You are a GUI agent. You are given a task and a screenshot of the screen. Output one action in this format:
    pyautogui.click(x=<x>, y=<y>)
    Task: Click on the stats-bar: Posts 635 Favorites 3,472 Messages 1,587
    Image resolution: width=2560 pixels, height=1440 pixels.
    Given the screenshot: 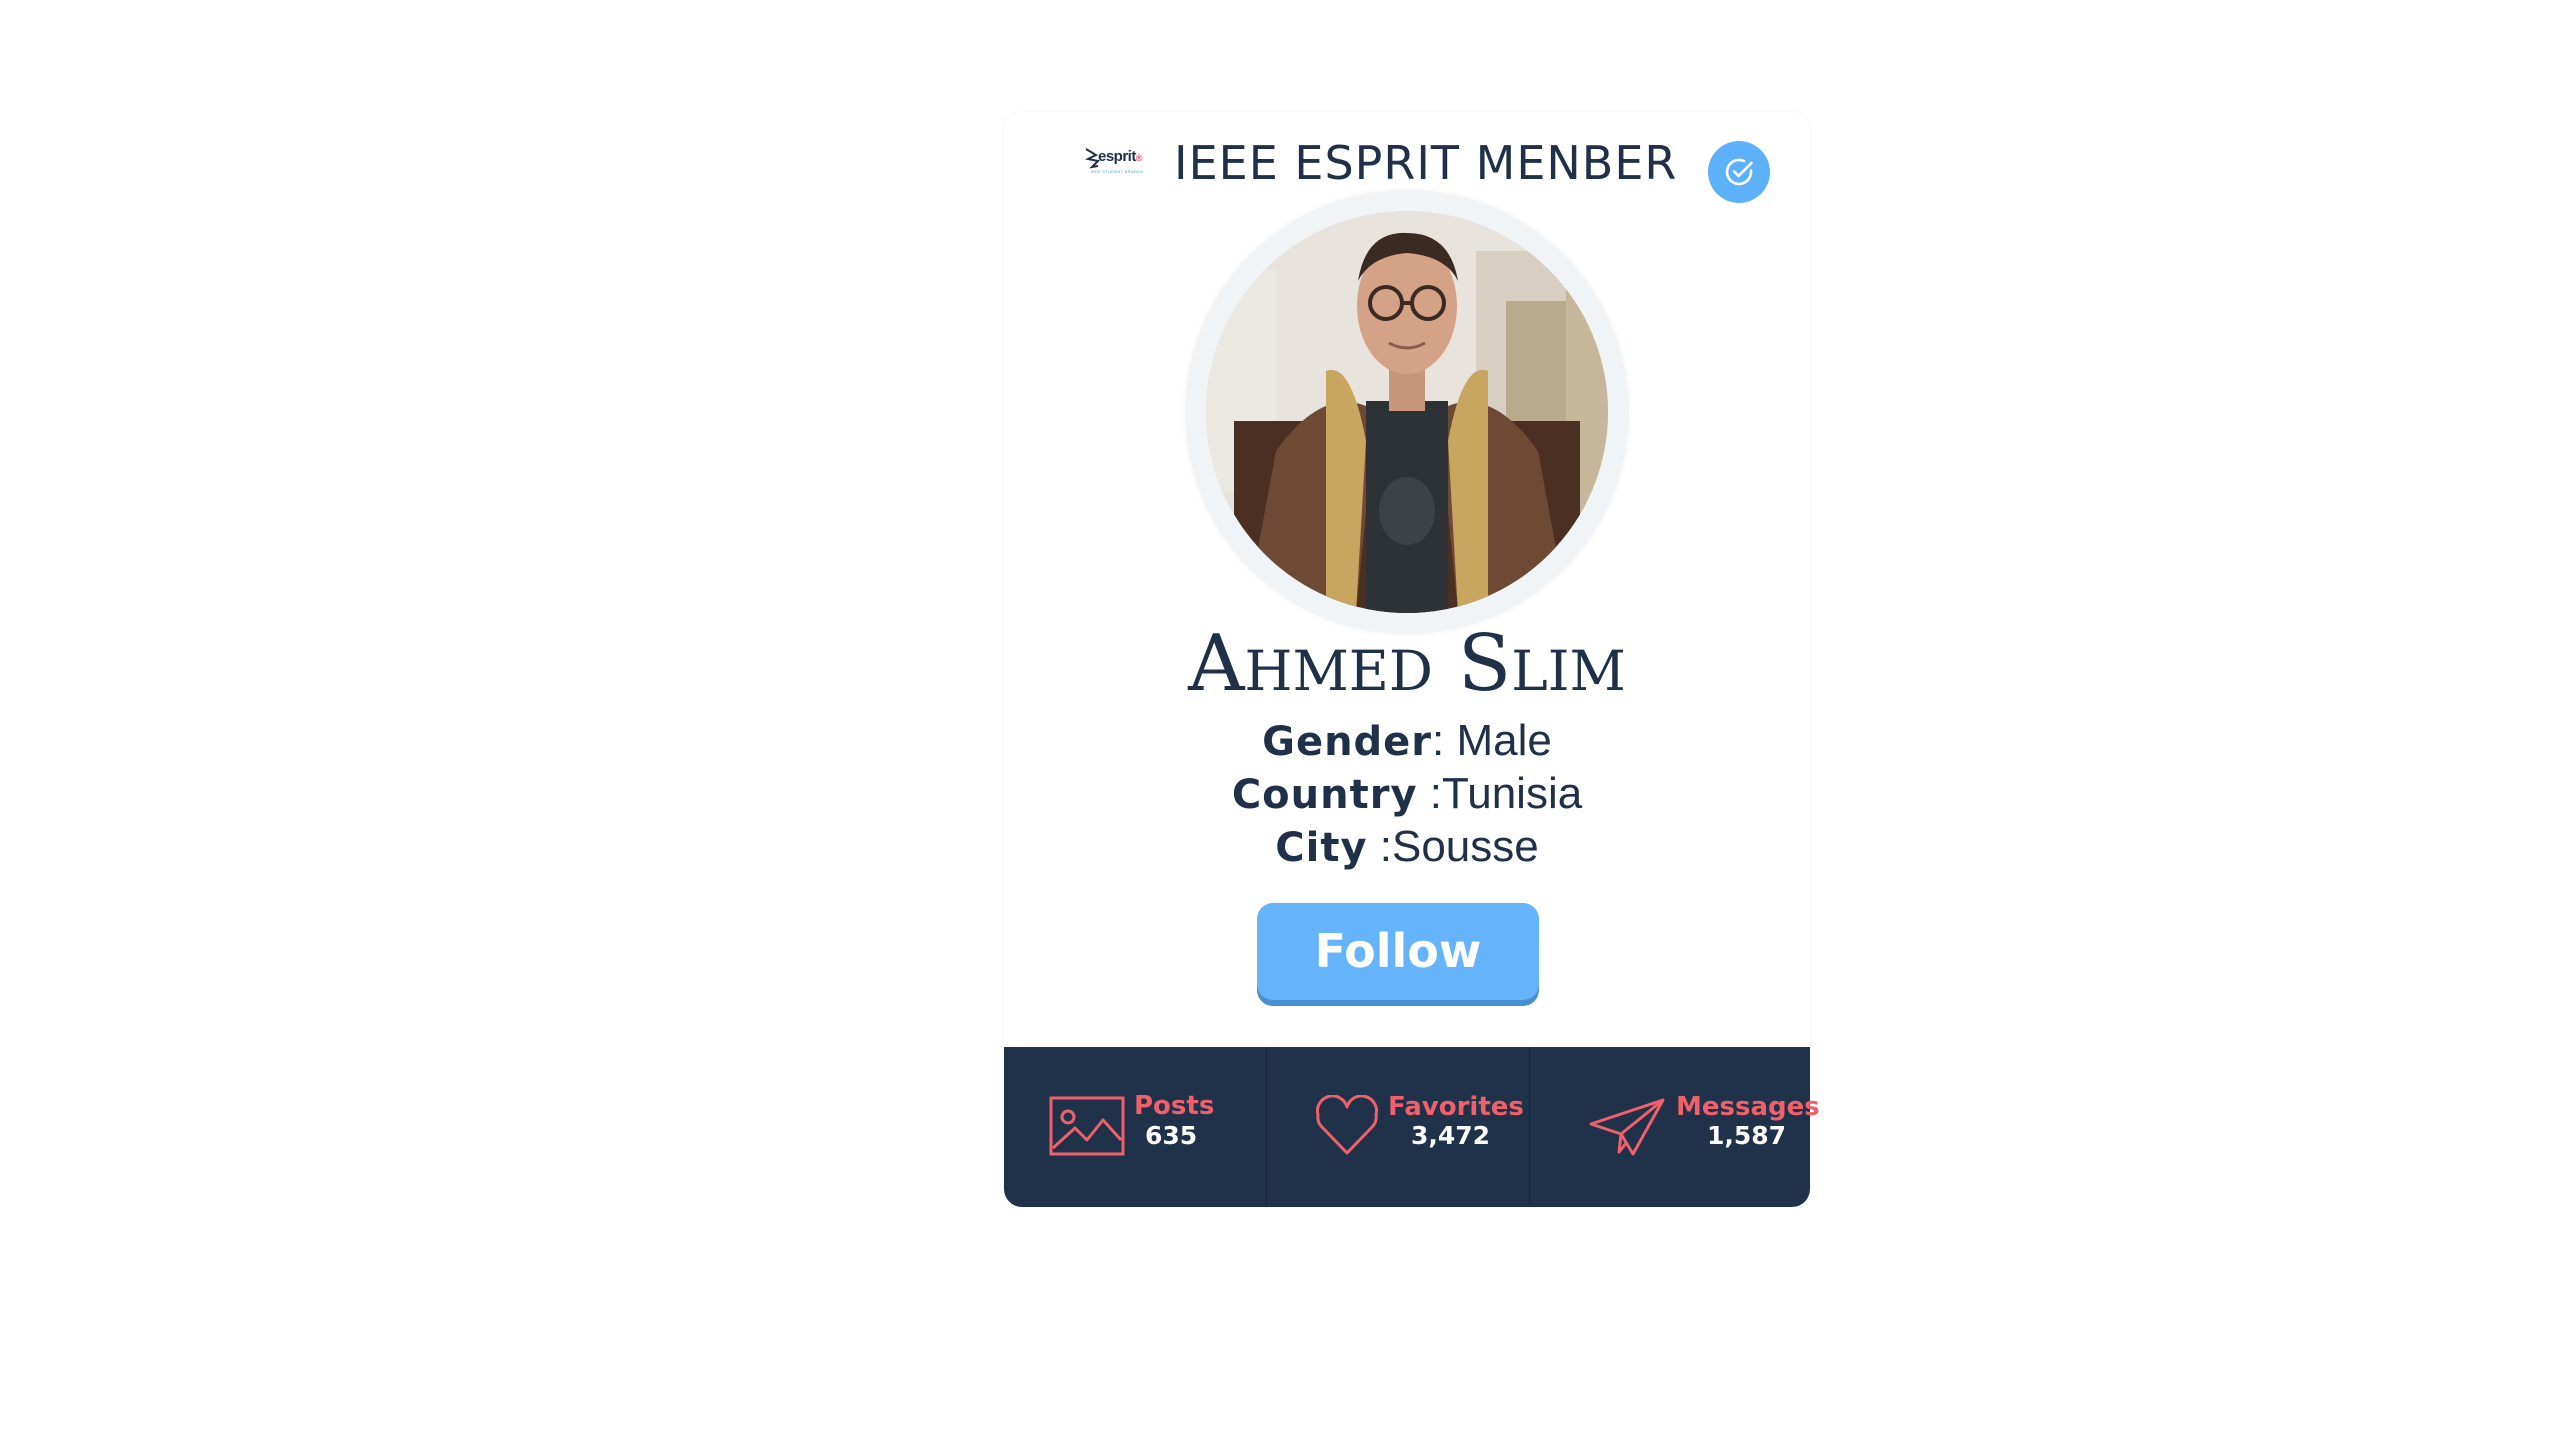 What is the action you would take?
    pyautogui.click(x=1412, y=1127)
    